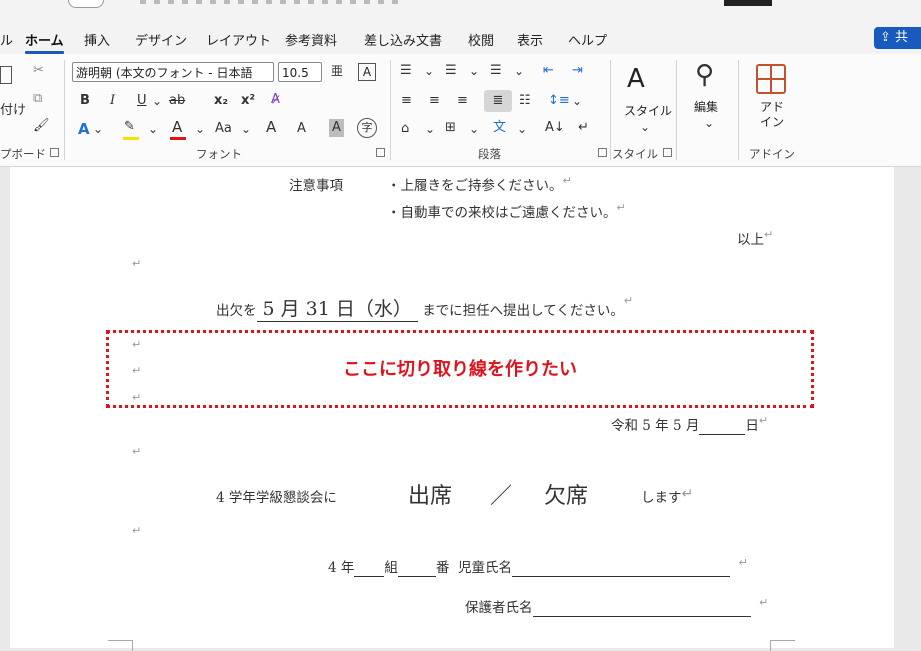  I want to click on date-line: 令和 5 年 5 月 日 ↵, so click(690, 424).